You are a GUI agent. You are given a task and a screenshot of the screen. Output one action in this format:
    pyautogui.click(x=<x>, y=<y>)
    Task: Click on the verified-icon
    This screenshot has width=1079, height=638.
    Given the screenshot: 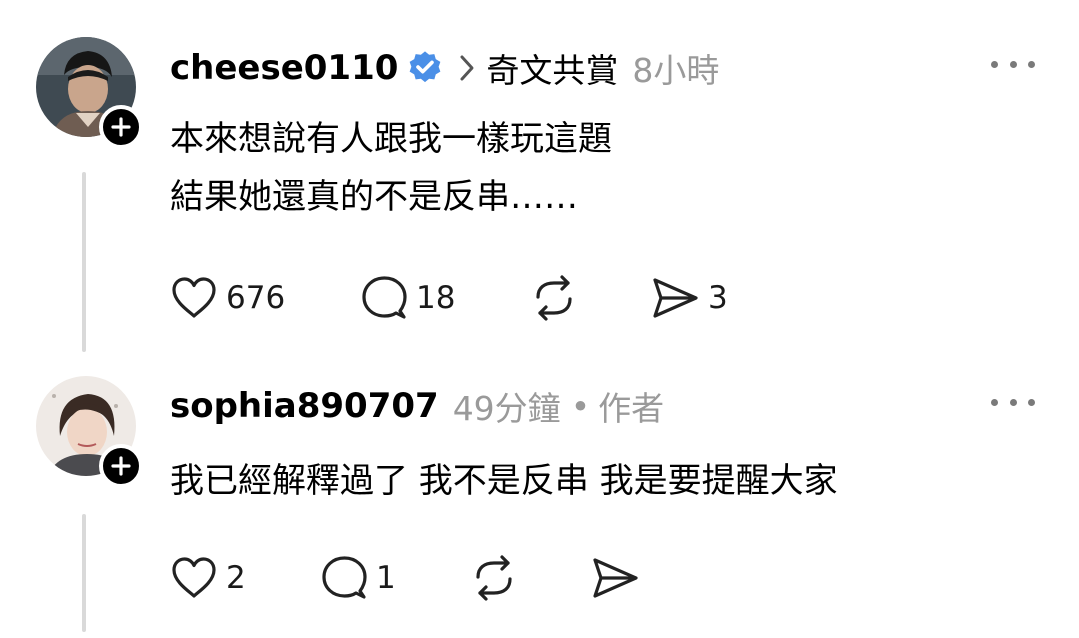 What is the action you would take?
    pyautogui.click(x=425, y=68)
    